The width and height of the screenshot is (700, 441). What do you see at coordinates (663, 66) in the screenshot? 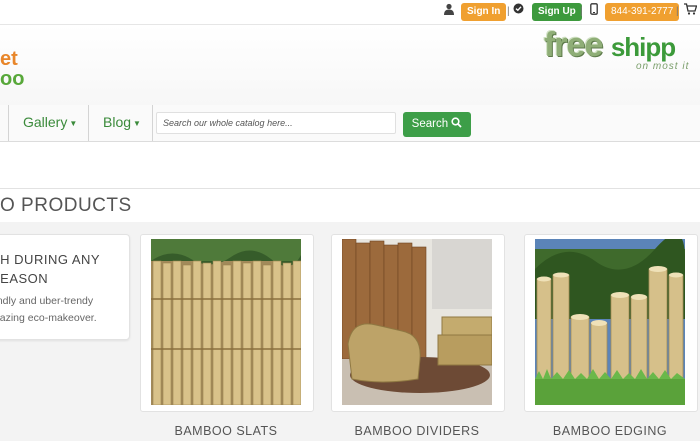
I see `banner-subtext: on most it` at bounding box center [663, 66].